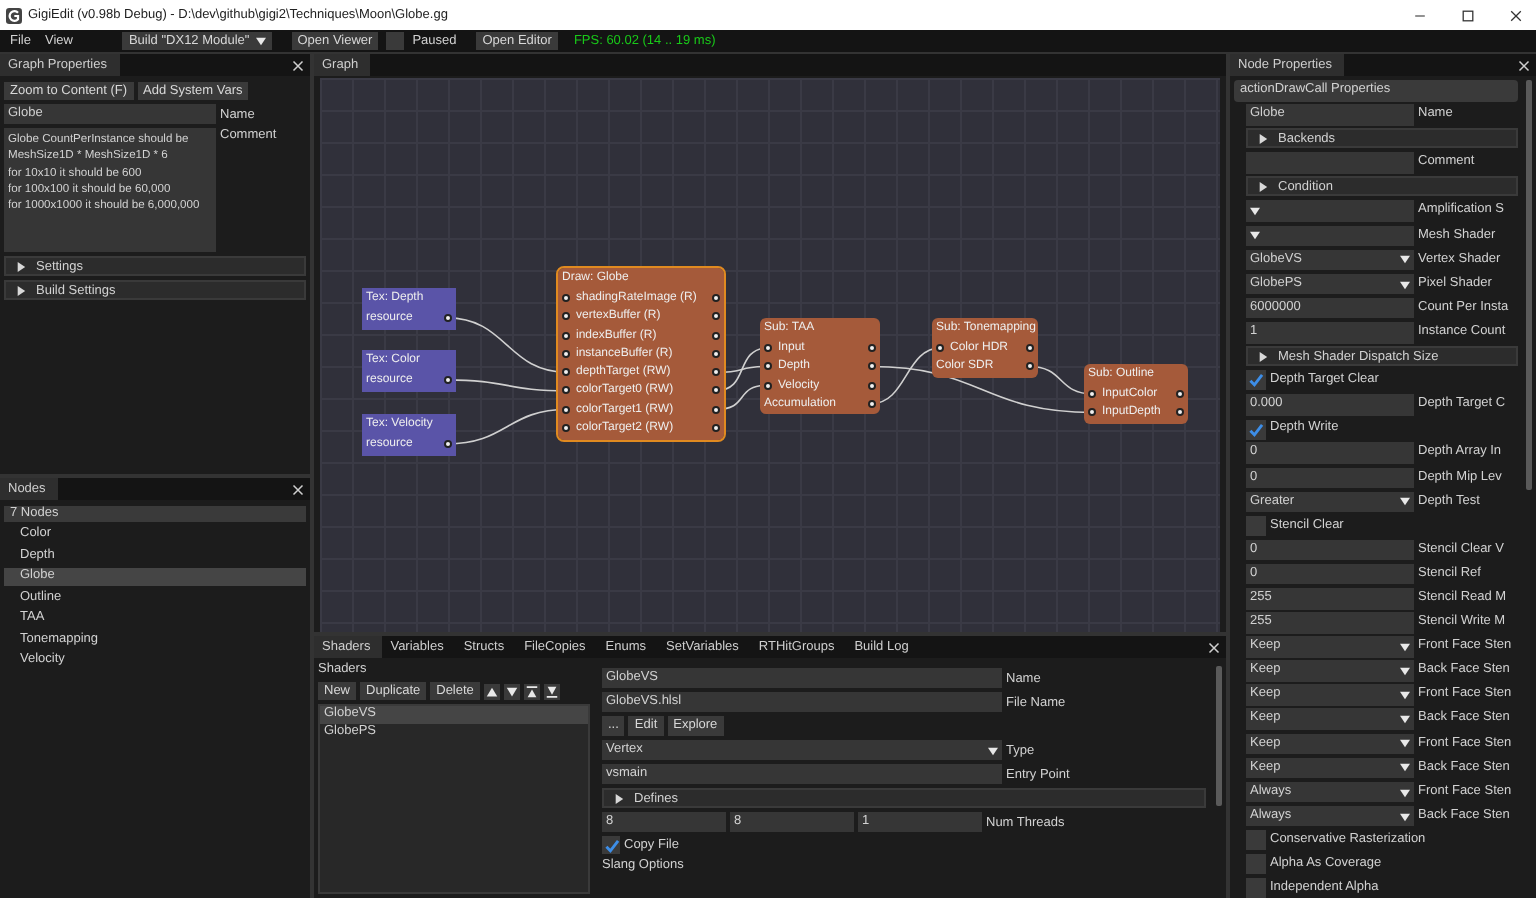 This screenshot has height=898, width=1536. I want to click on maximize-icon, so click(1468, 15).